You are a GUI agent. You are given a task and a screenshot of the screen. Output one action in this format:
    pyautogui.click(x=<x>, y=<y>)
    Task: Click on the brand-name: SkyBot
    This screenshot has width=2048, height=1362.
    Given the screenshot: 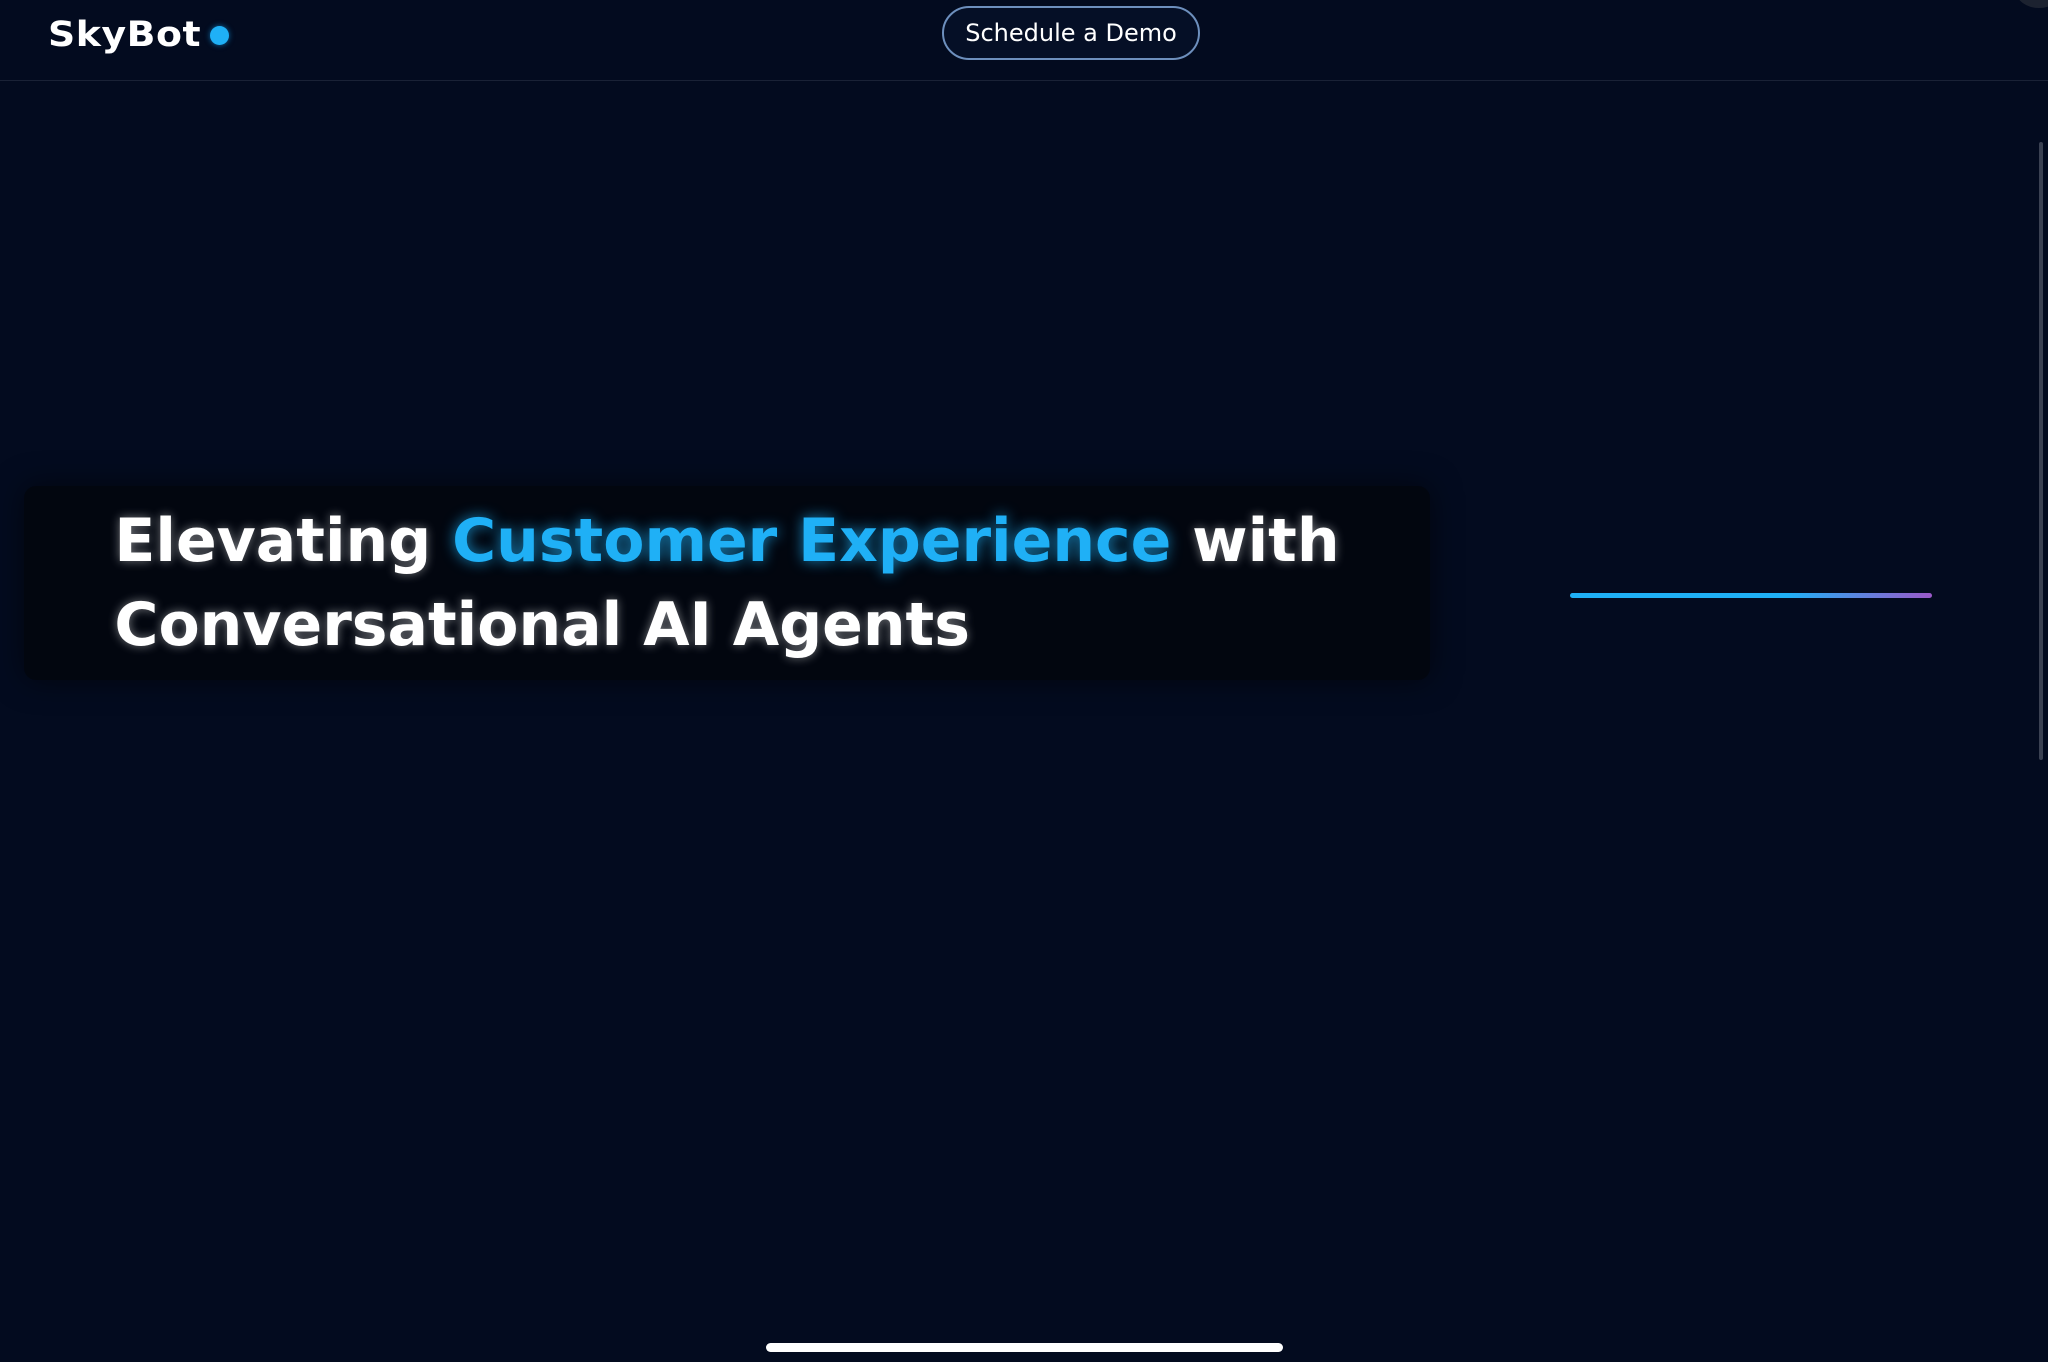 What is the action you would take?
    pyautogui.click(x=125, y=35)
    